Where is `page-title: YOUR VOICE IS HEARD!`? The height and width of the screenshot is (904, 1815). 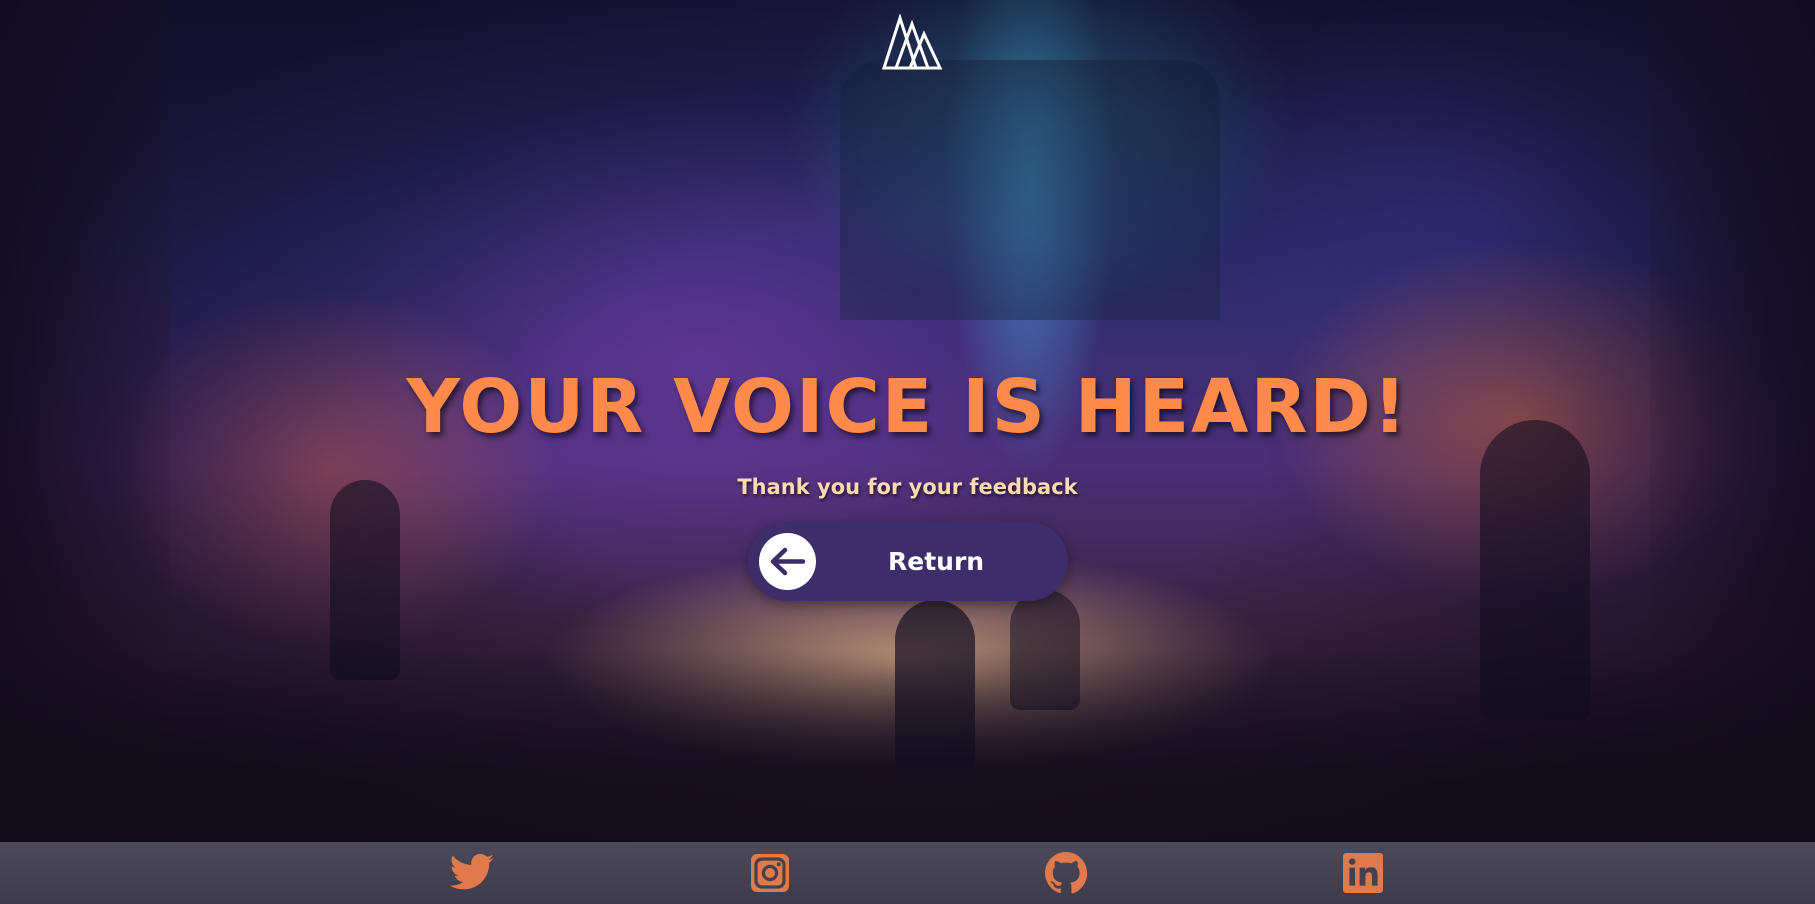
page-title: YOUR VOICE IS HEARD! is located at coordinates (907, 407).